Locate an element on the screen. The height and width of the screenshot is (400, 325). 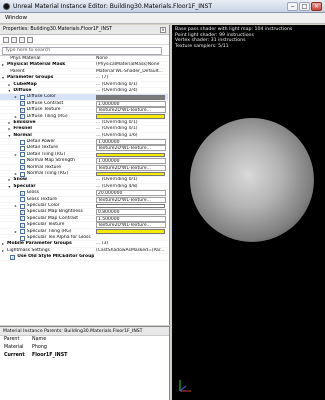
parents-column-headers: Parent Name is located at coordinates (84, 340).